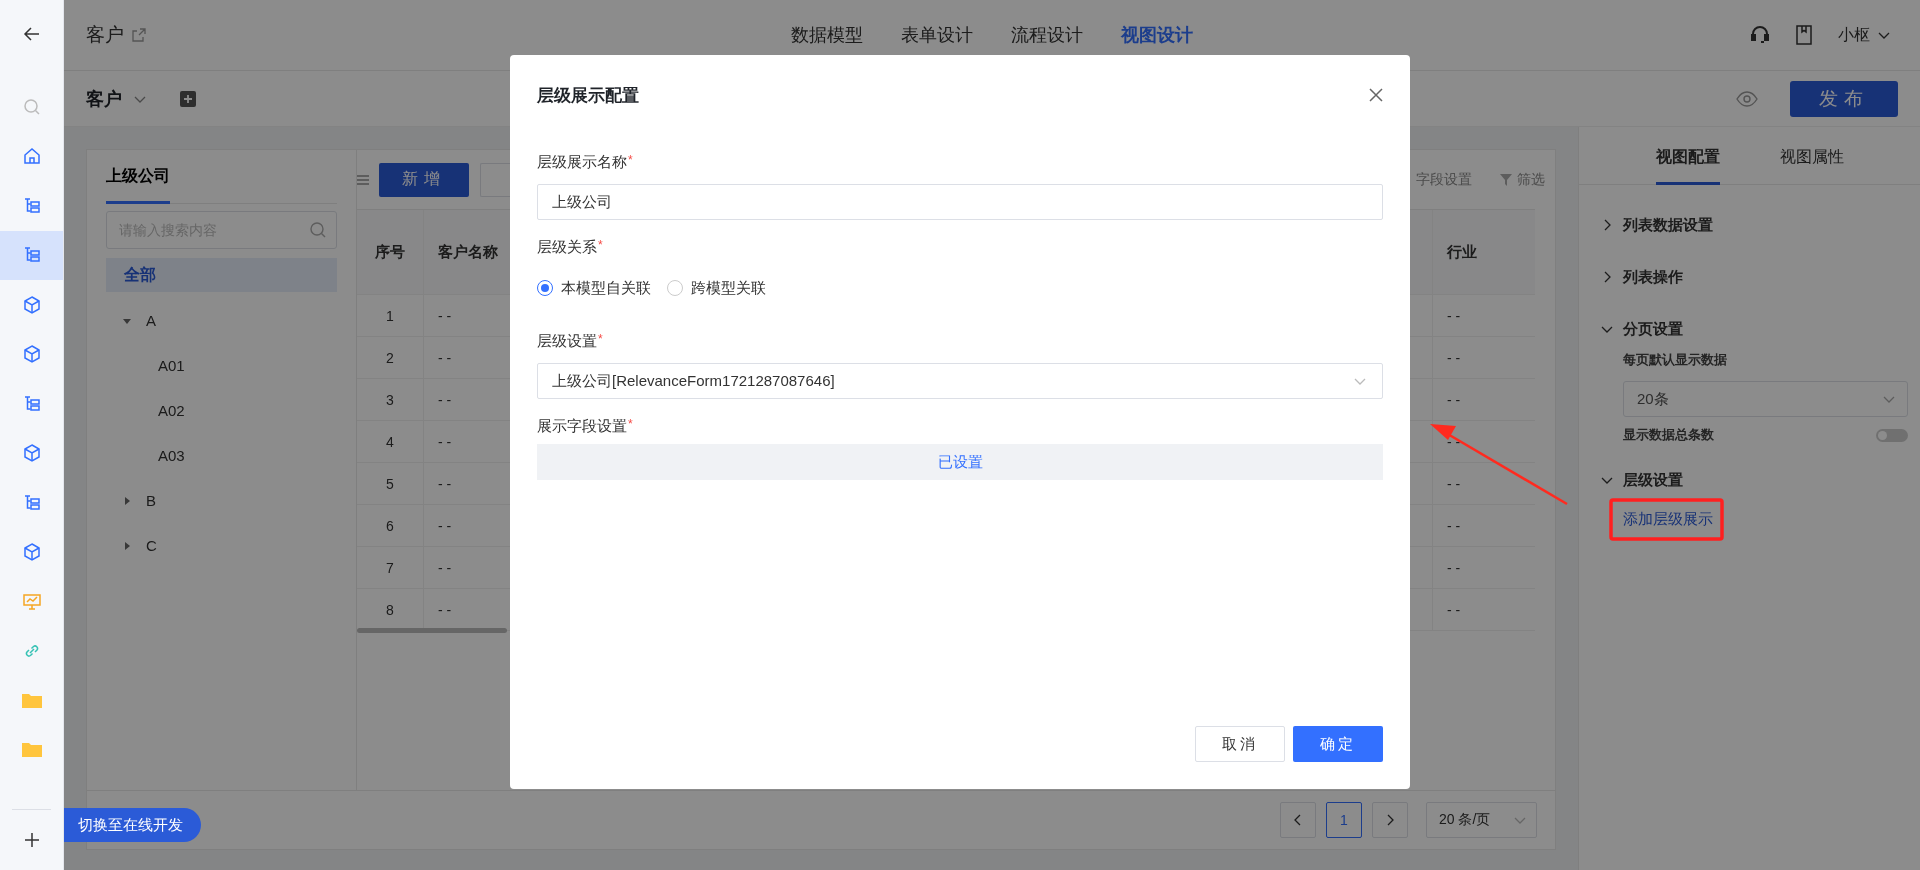  I want to click on tree-node: A03, so click(221, 455).